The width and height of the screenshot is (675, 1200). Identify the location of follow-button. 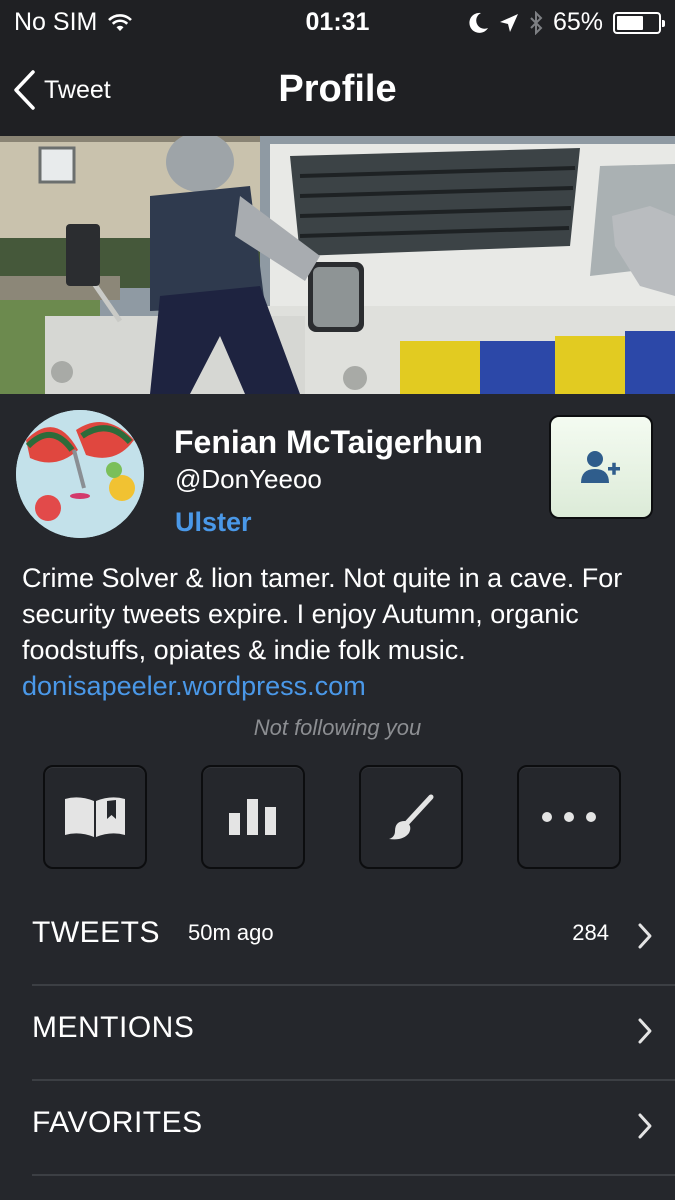
(601, 467).